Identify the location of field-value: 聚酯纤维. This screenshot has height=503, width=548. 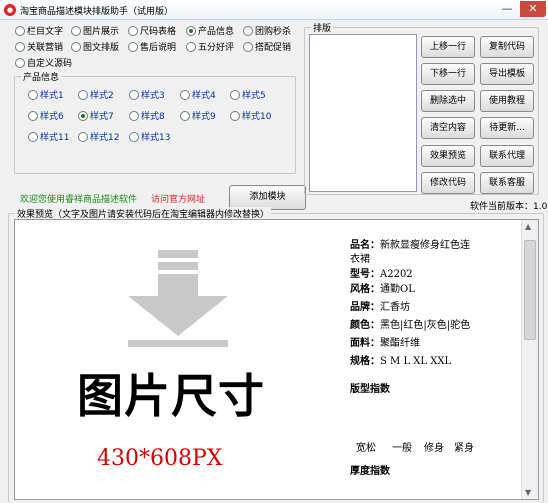
(400, 343).